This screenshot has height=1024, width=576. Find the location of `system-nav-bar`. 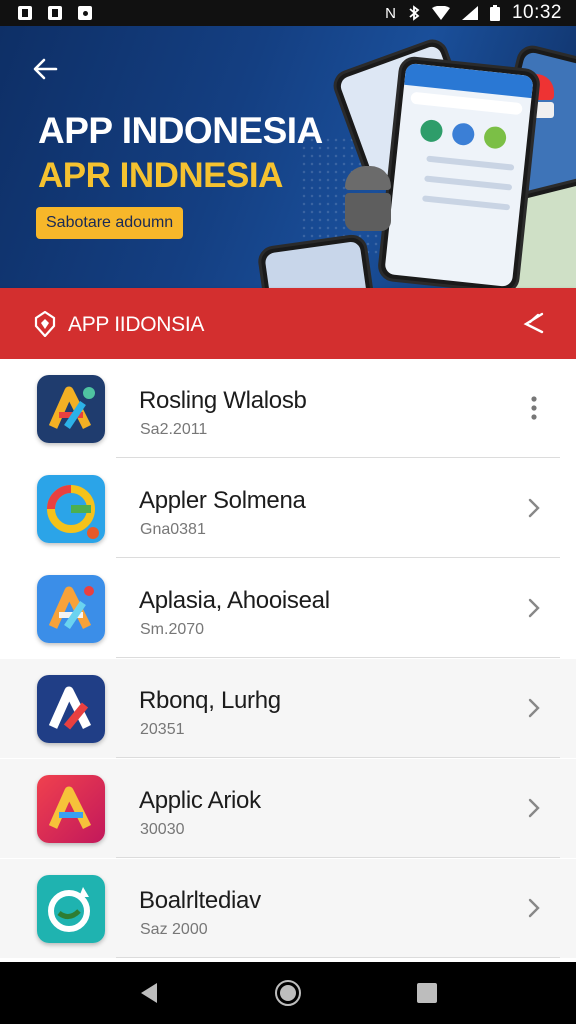

system-nav-bar is located at coordinates (288, 993).